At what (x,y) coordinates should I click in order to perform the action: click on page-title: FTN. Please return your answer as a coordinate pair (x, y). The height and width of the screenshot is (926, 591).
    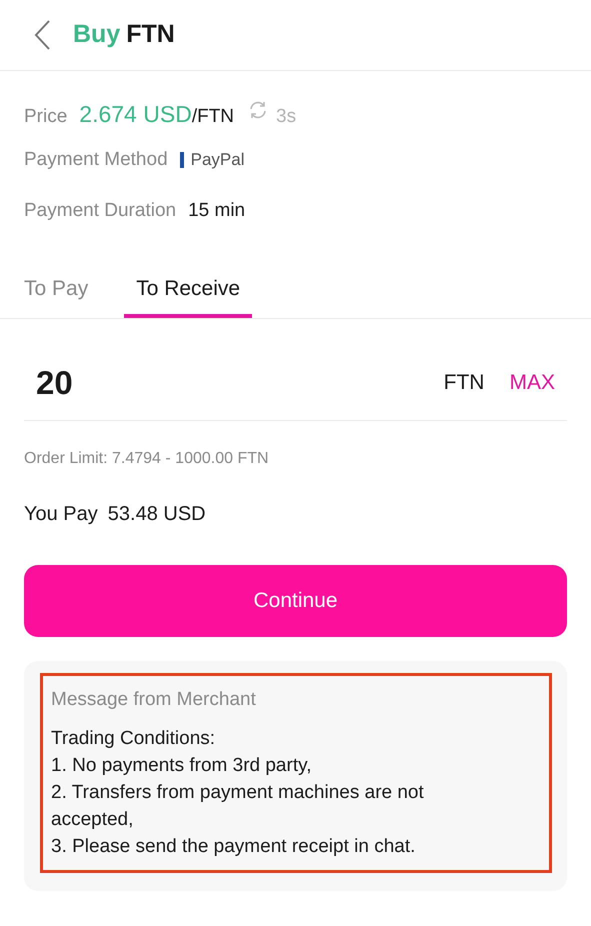
    Looking at the image, I should click on (150, 34).